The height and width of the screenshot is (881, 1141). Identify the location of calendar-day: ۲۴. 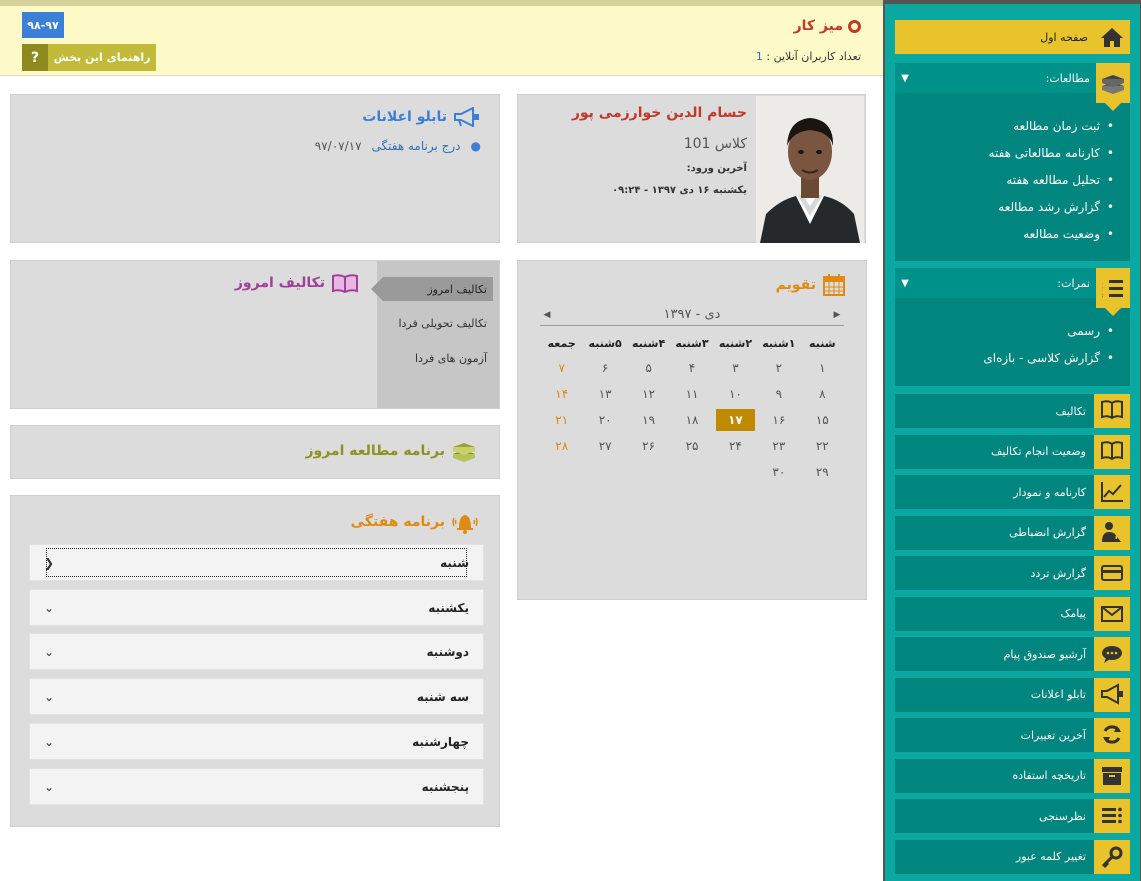
(735, 446).